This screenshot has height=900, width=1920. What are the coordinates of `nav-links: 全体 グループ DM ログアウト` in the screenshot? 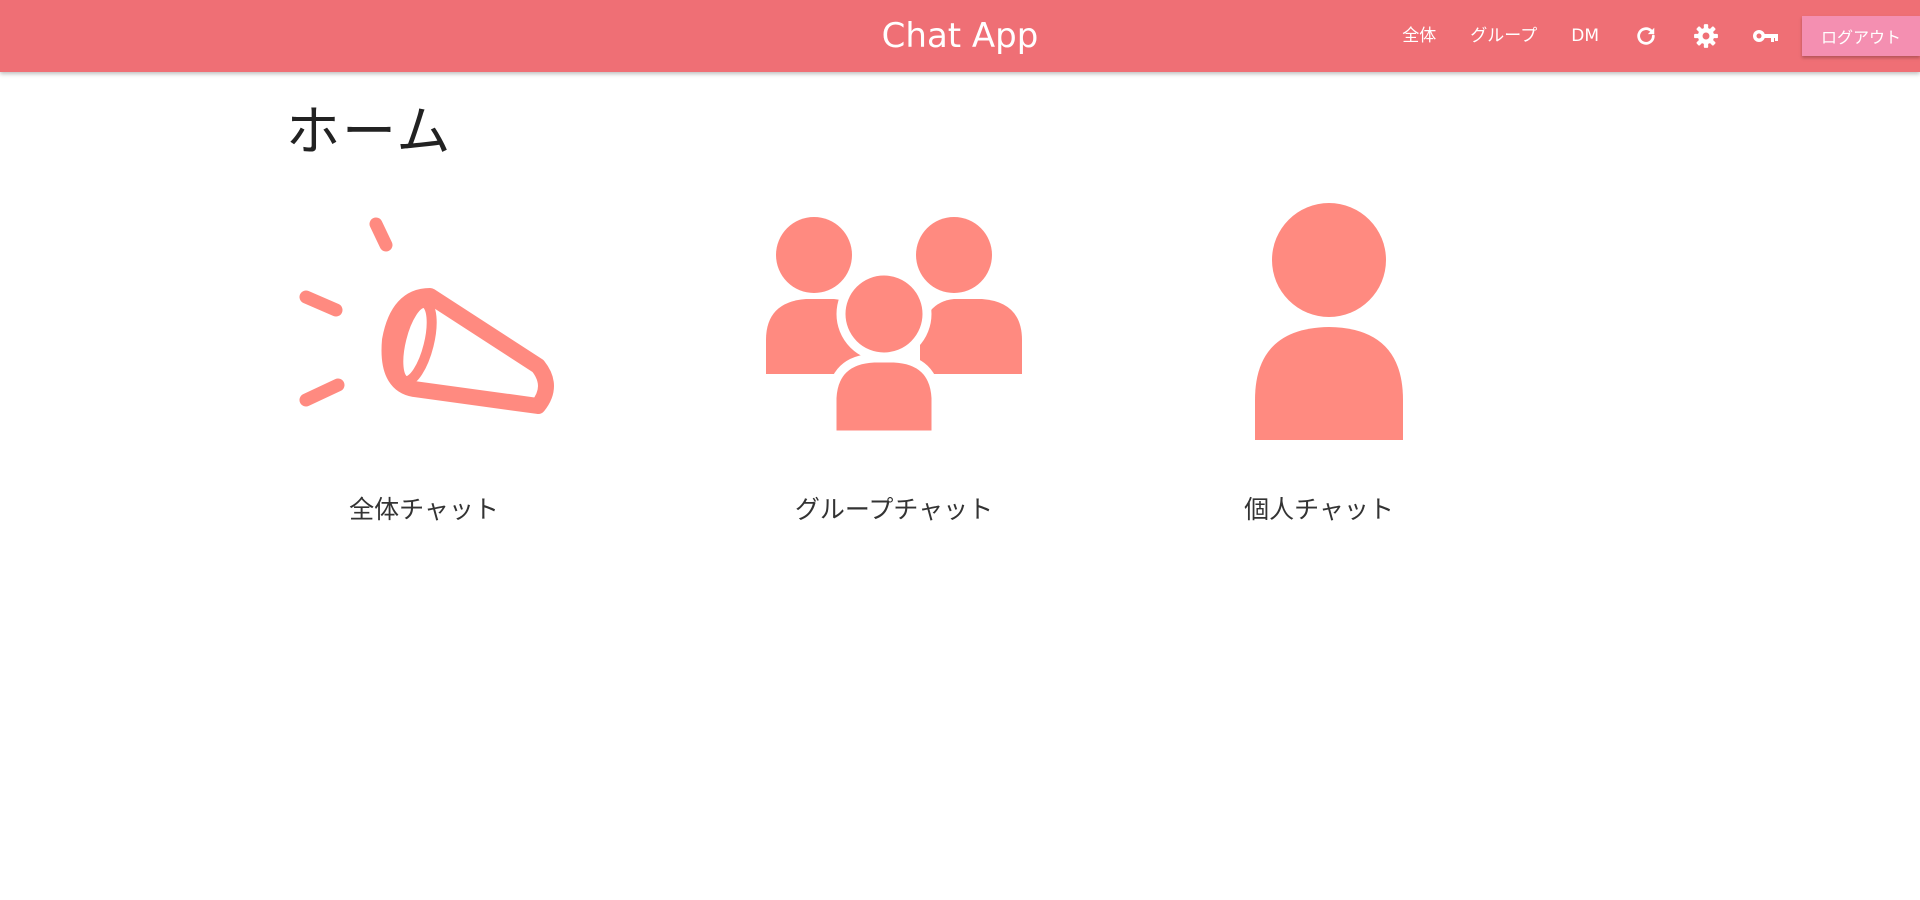 It's located at (1652, 36).